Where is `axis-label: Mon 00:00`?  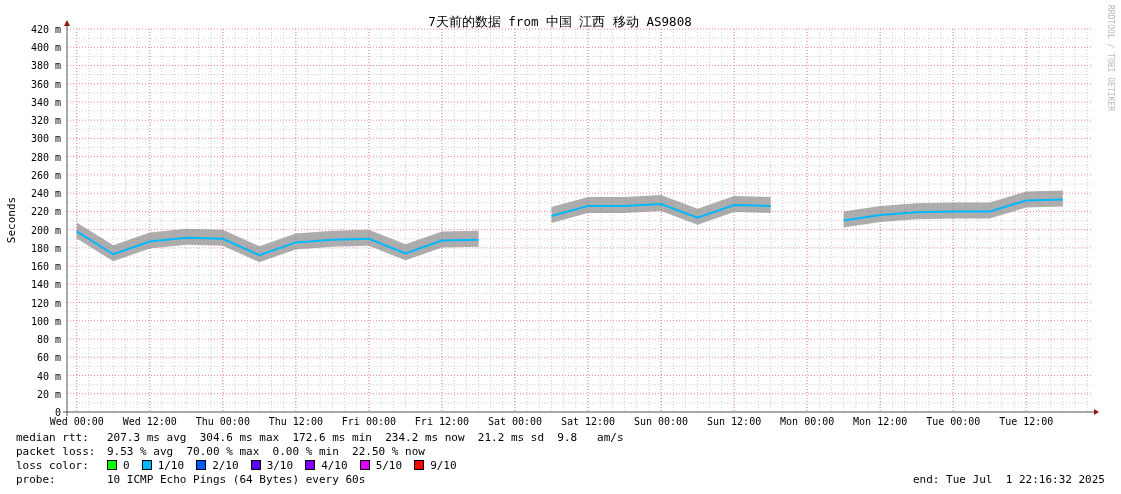
axis-label: Mon 00:00 is located at coordinates (807, 421).